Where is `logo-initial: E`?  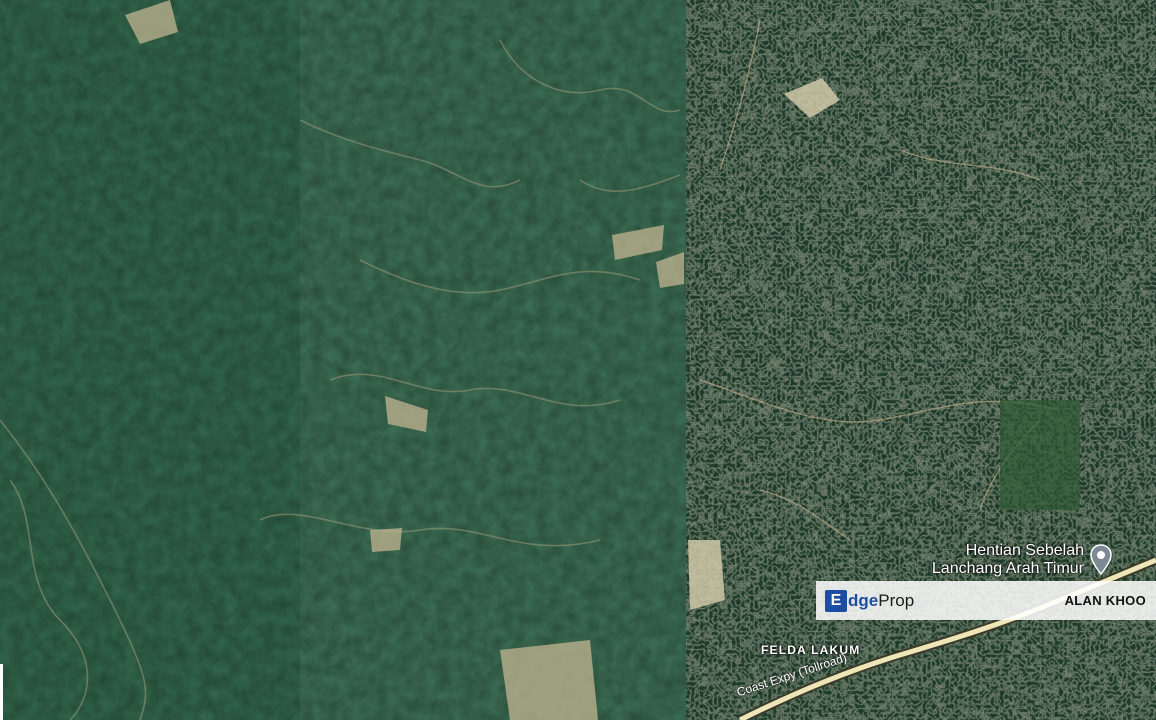
logo-initial: E is located at coordinates (836, 600).